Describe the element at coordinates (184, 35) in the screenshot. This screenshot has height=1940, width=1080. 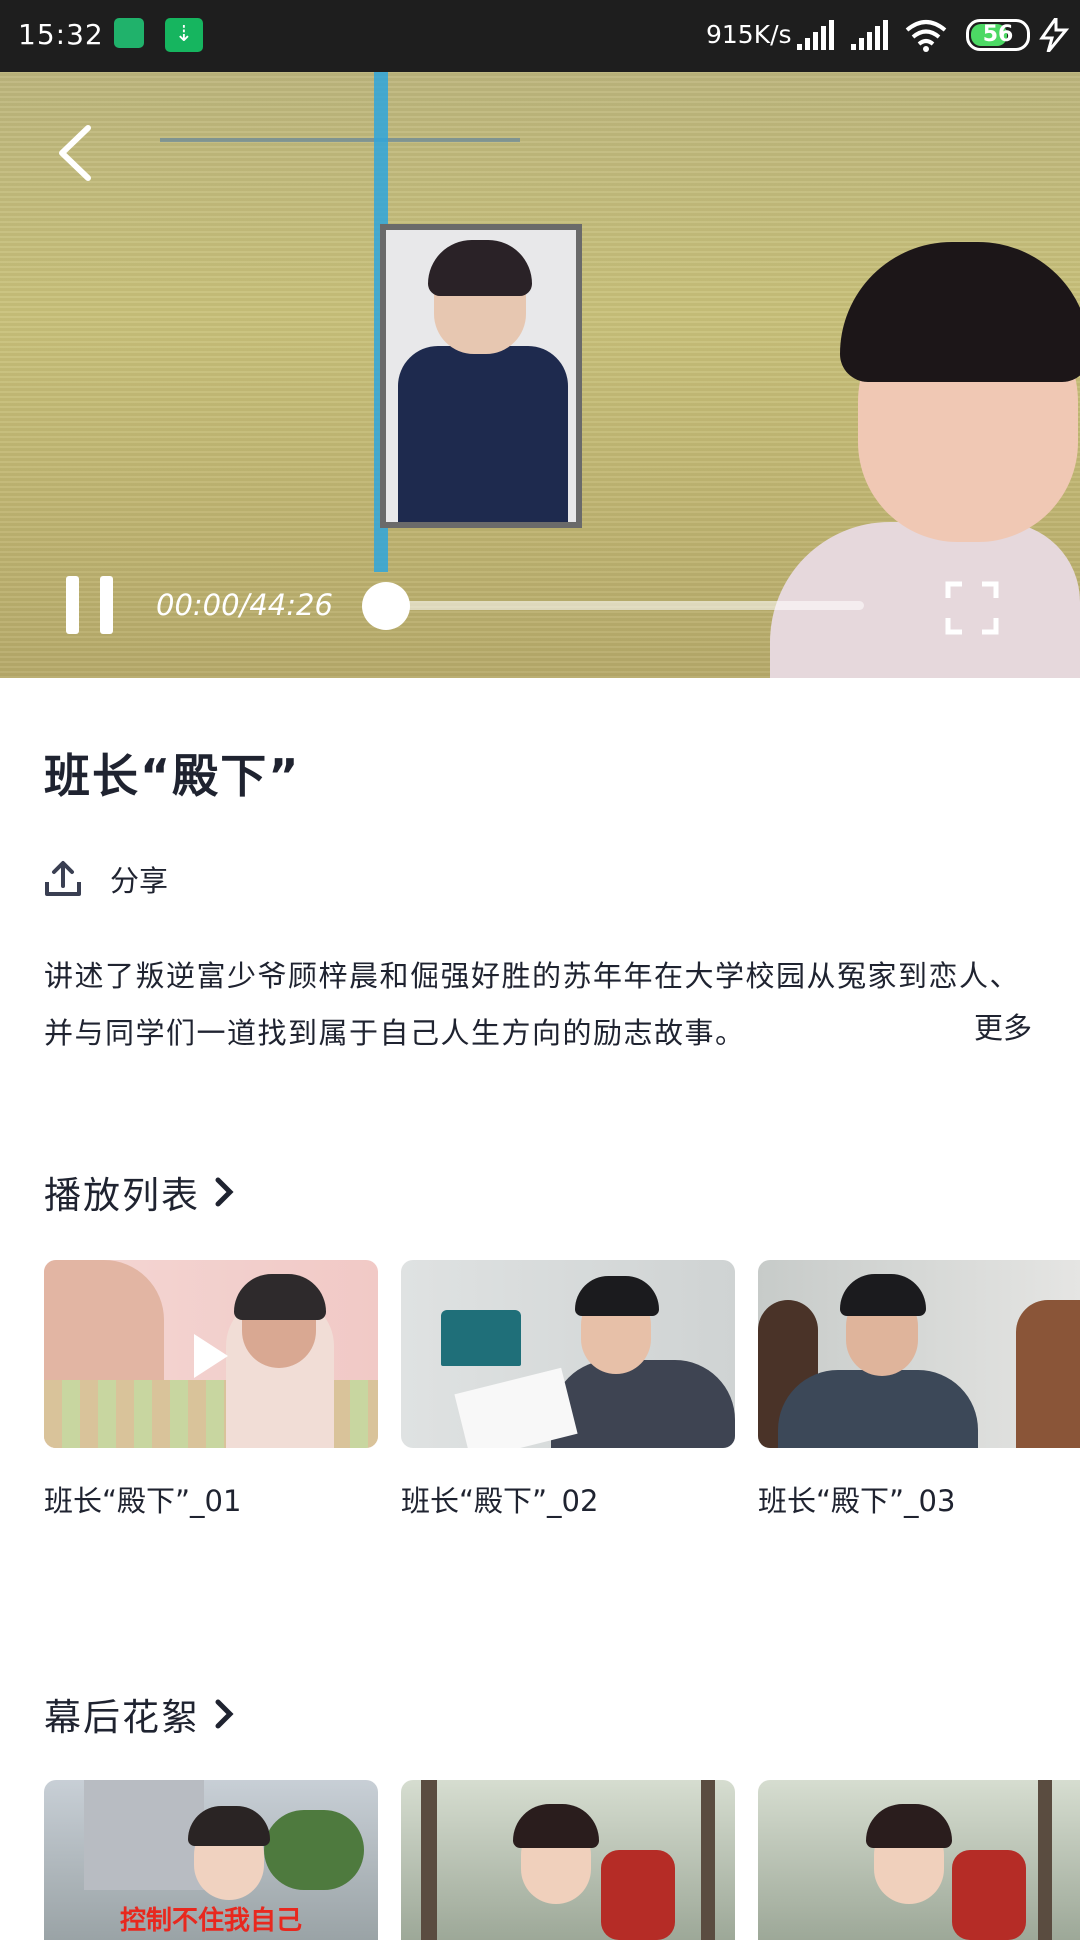
I see `download-icon: ⇣` at that location.